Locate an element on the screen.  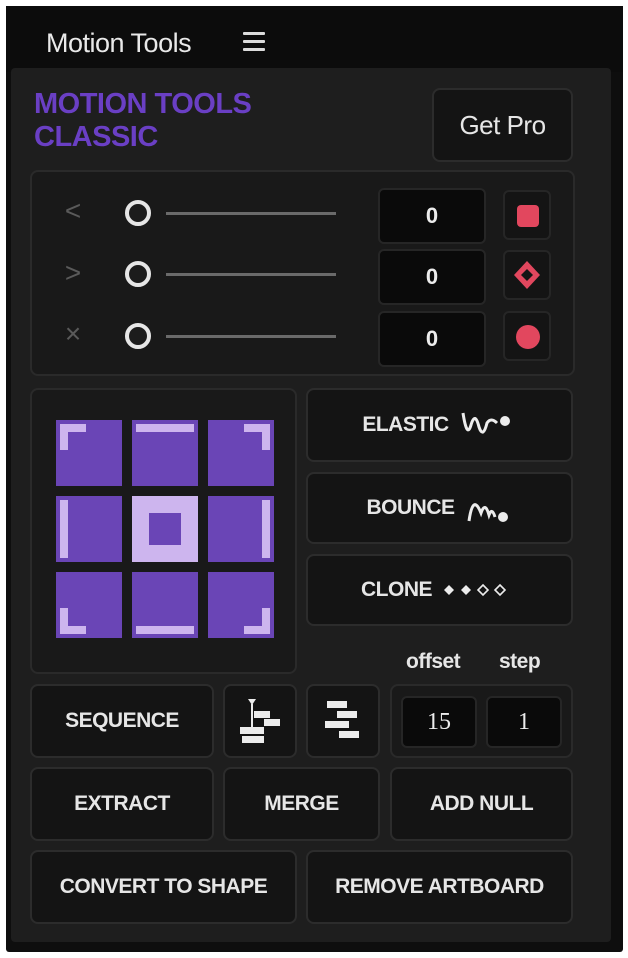
brand-logo: MOTION TOOLS CLASSIC is located at coordinates (143, 121).